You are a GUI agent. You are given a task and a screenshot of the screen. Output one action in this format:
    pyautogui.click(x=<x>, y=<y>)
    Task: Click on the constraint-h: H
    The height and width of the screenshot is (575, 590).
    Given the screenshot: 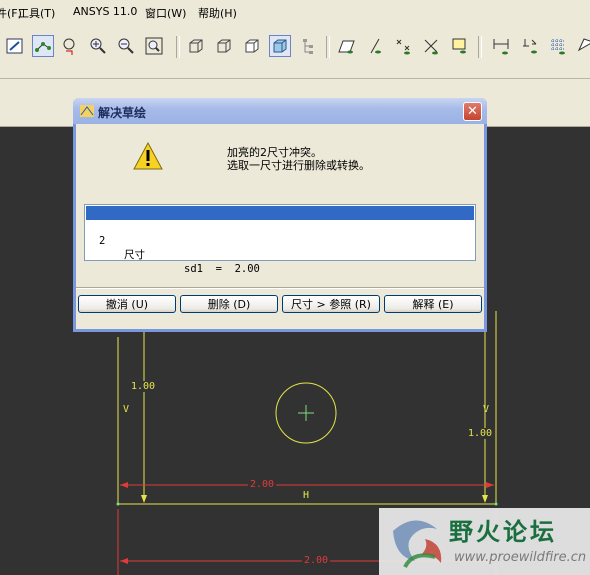 What is the action you would take?
    pyautogui.click(x=306, y=495)
    